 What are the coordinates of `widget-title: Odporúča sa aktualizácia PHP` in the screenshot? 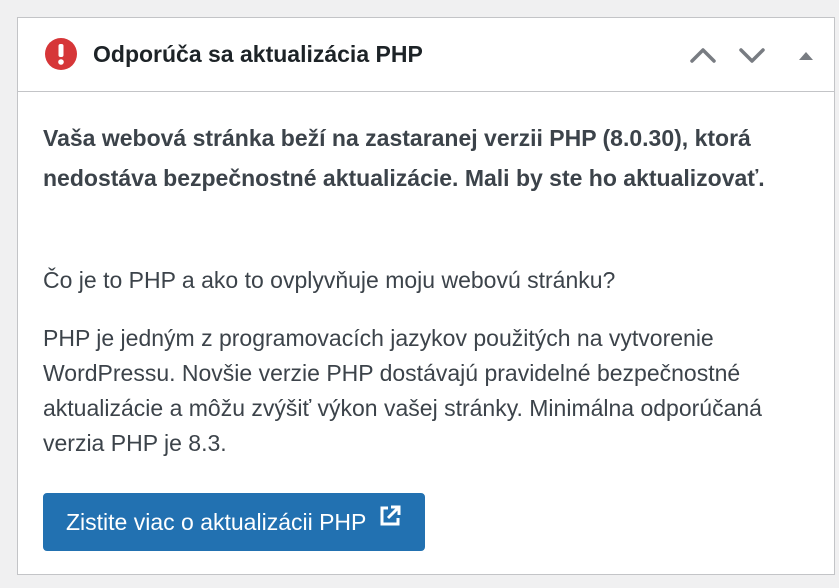 It's located at (258, 54).